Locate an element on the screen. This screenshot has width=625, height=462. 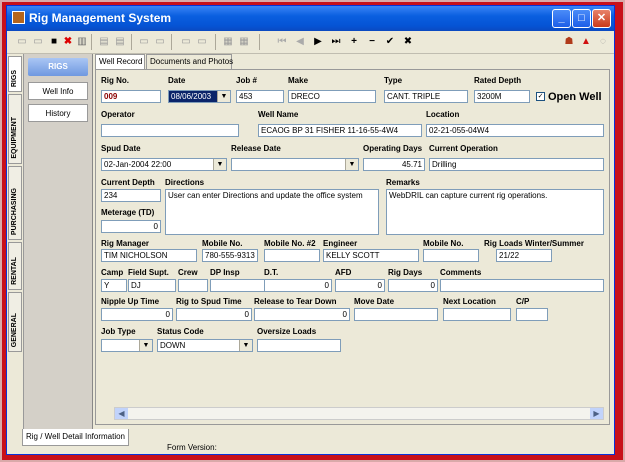
module-tabs: RIGS EQUIPMENT PURCHASING RENTAL GENERAL is located at coordinates (15, 242).